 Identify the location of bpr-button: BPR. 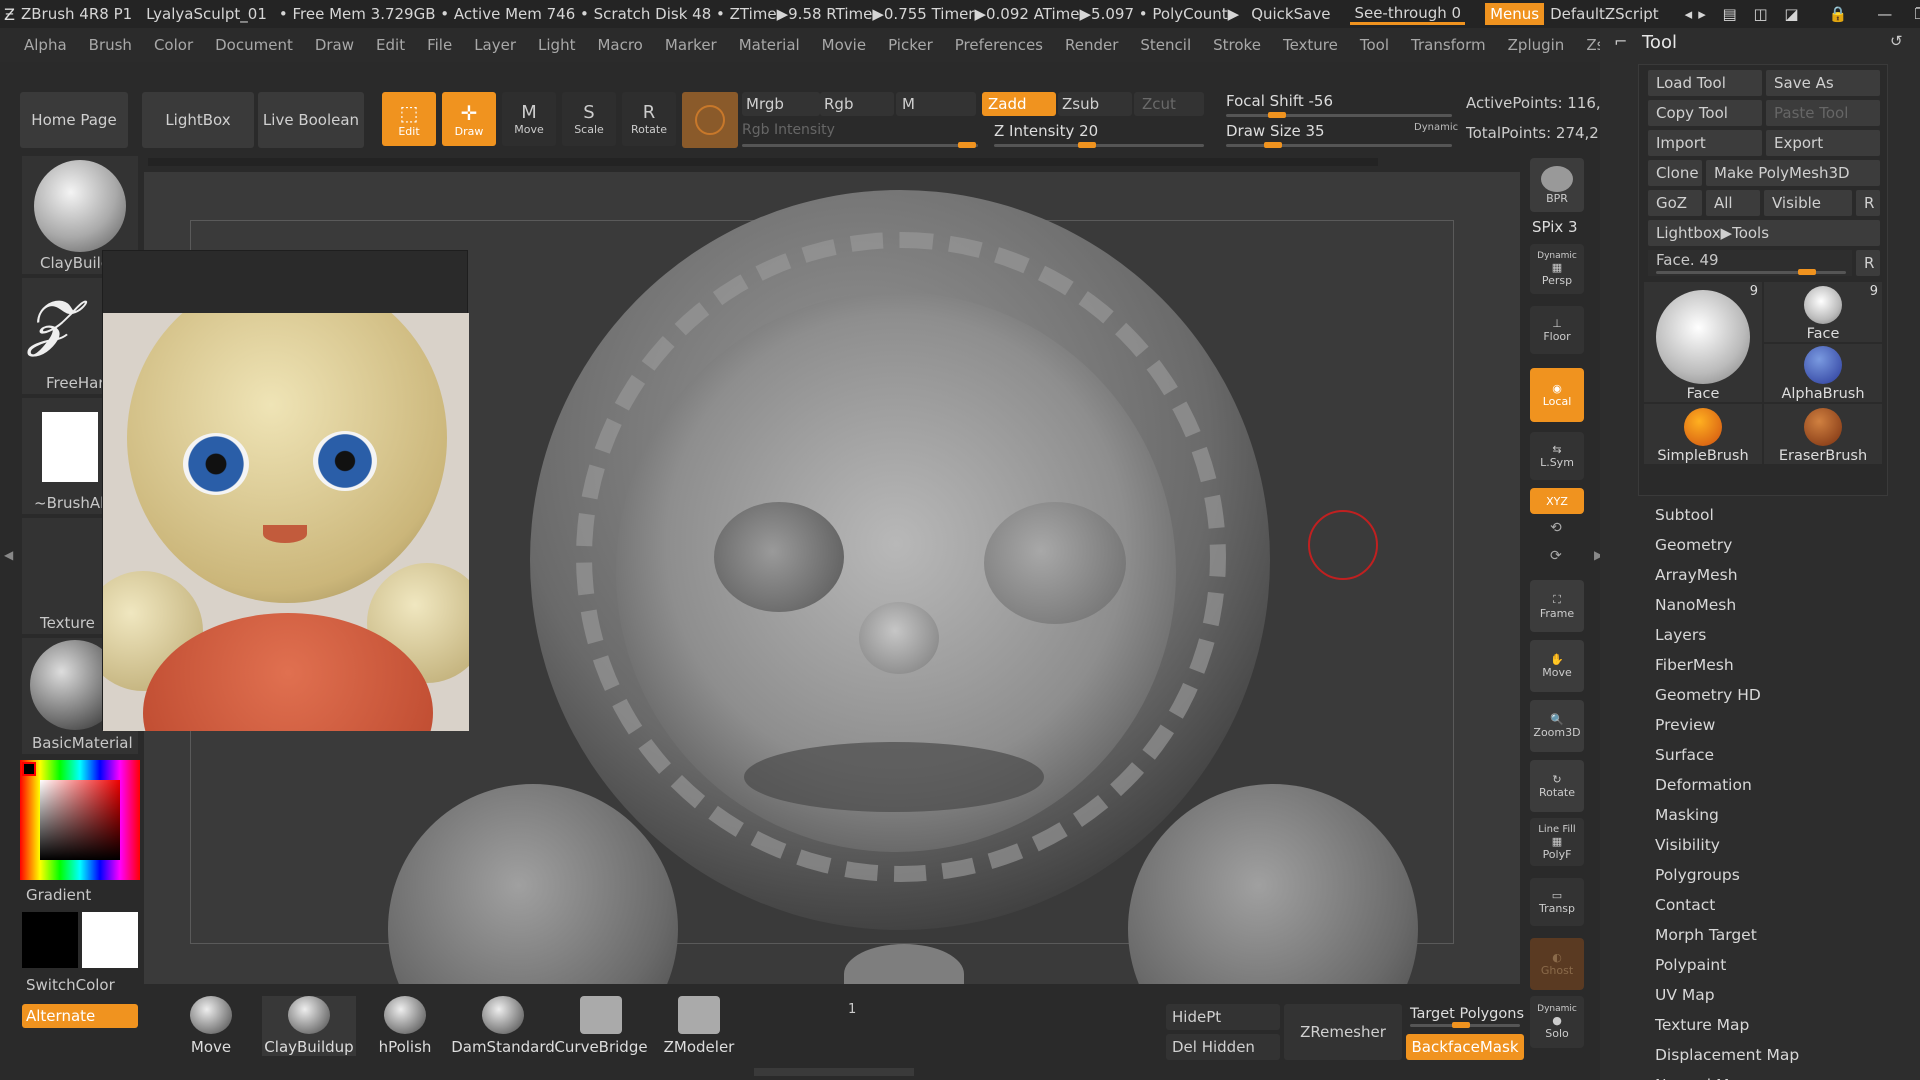
(1557, 185).